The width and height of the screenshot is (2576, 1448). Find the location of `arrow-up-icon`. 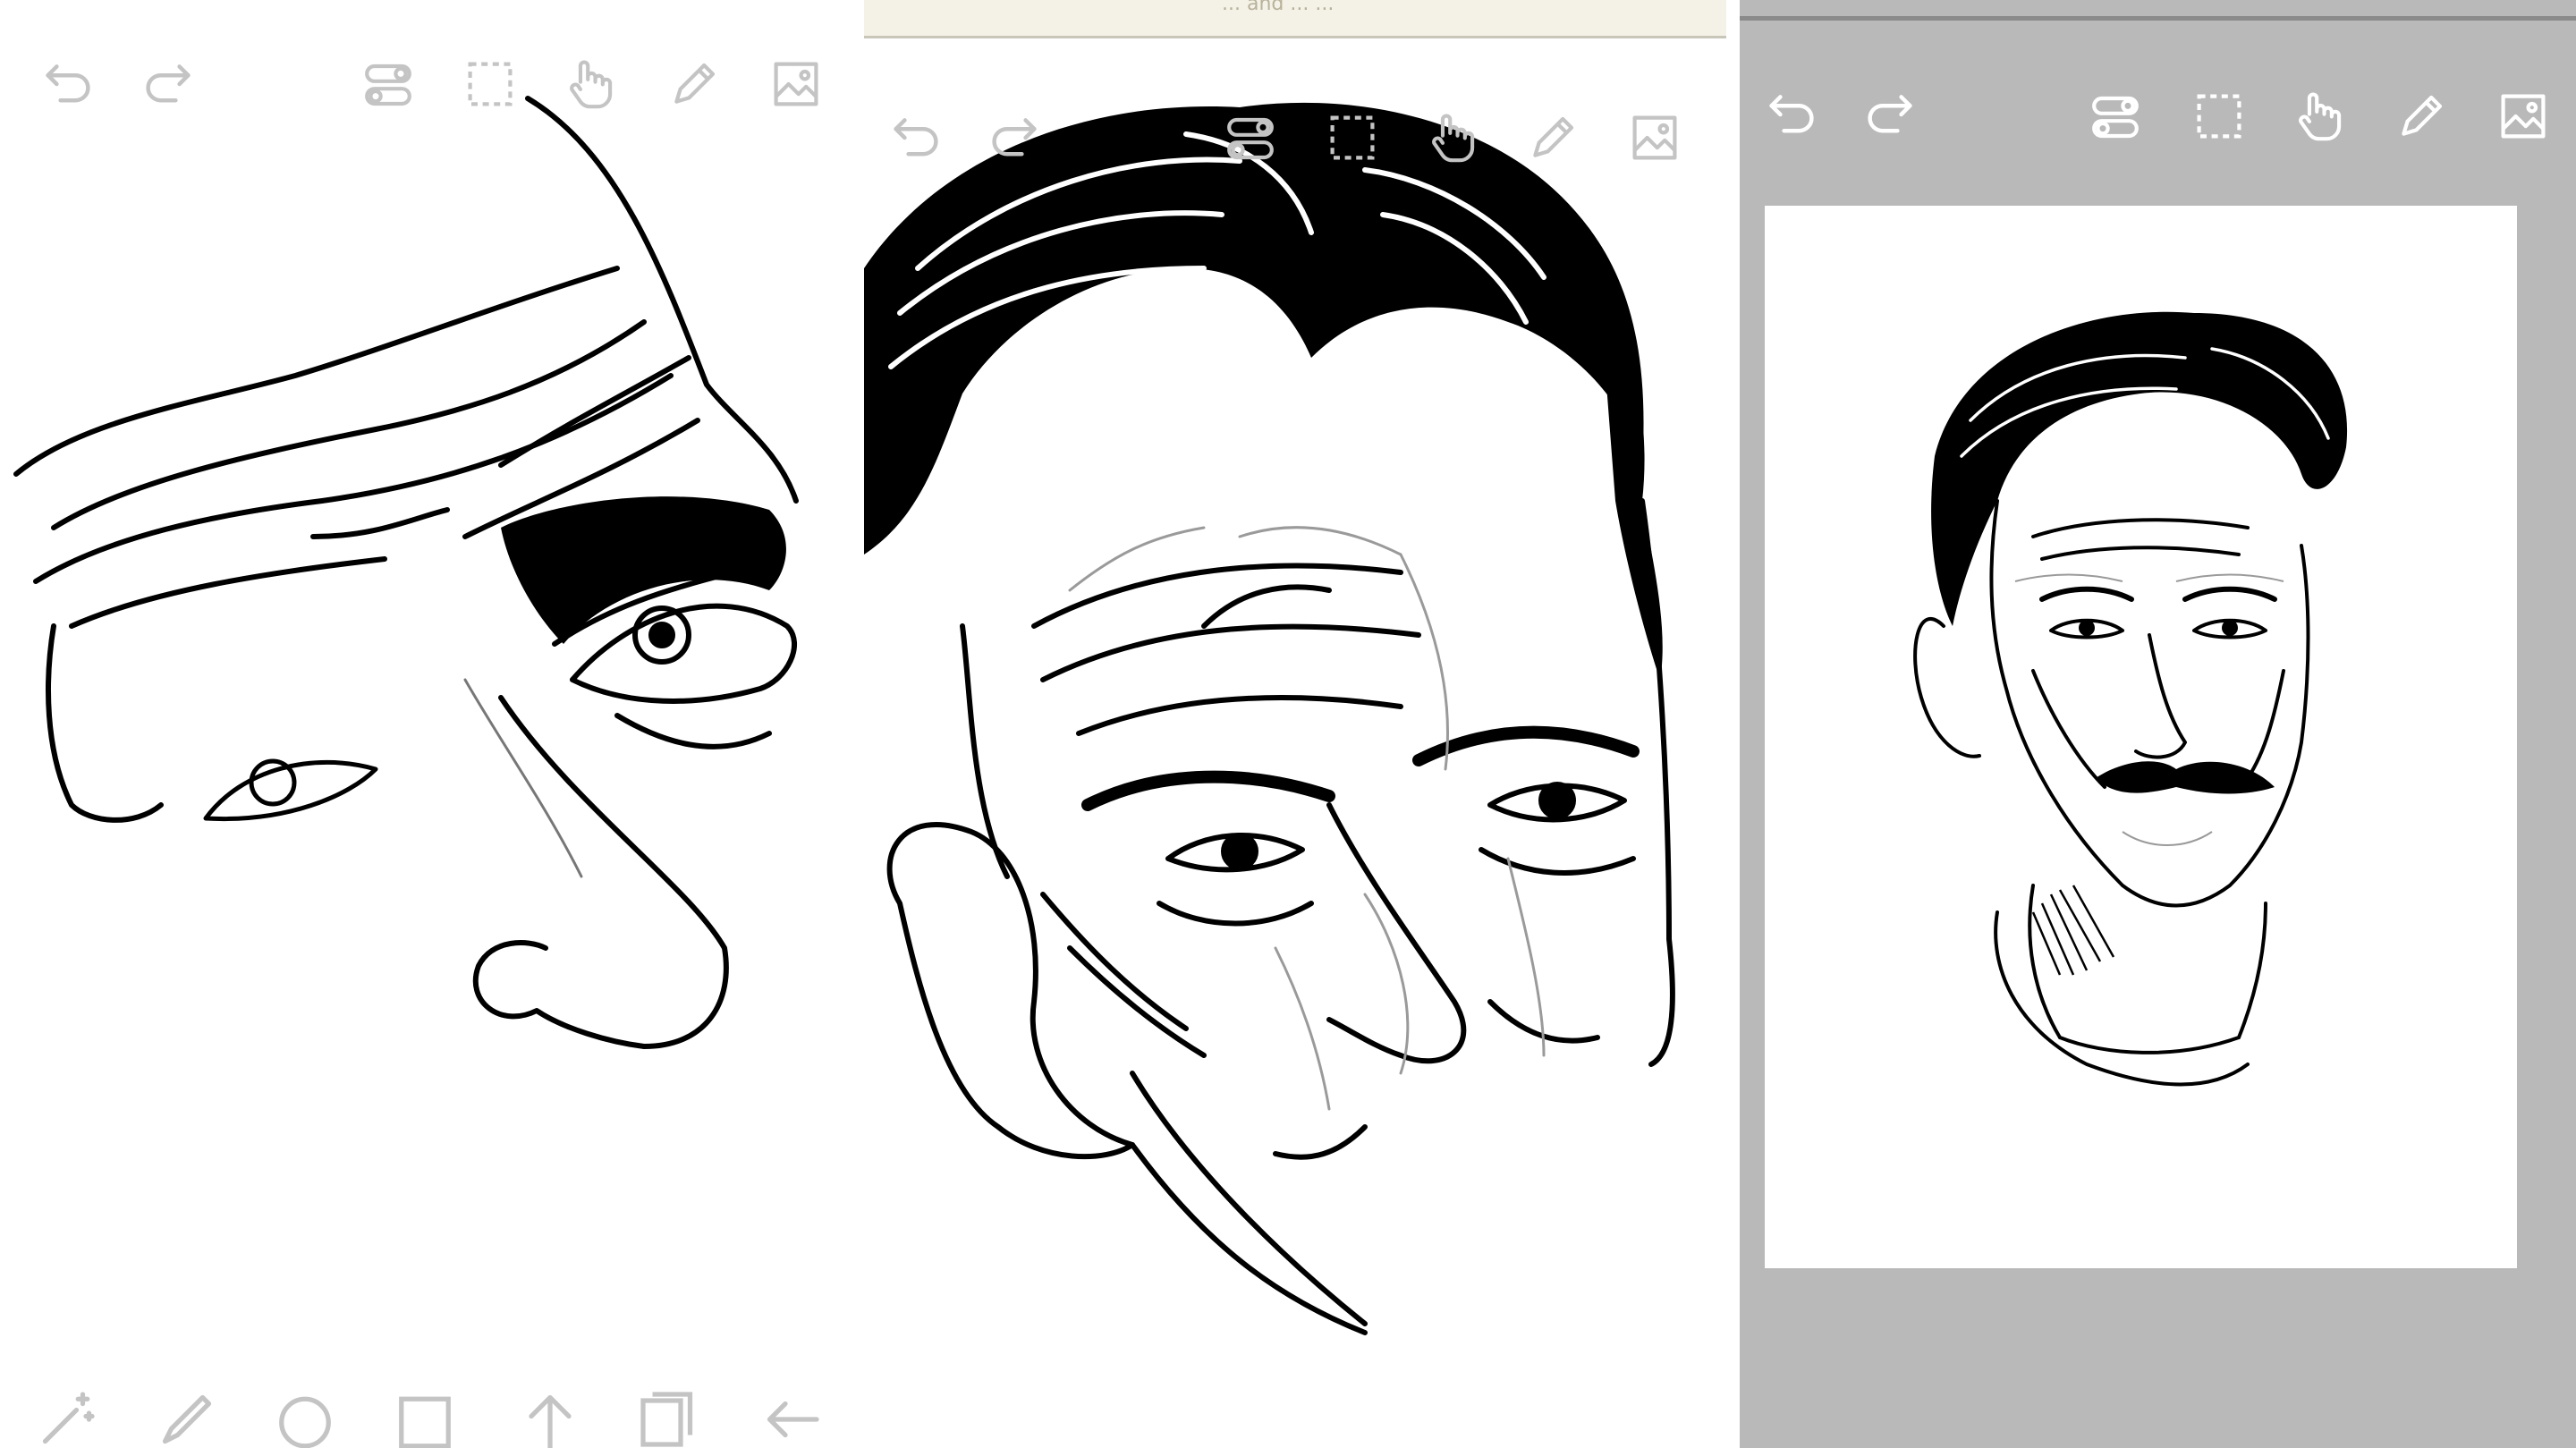

arrow-up-icon is located at coordinates (550, 1418).